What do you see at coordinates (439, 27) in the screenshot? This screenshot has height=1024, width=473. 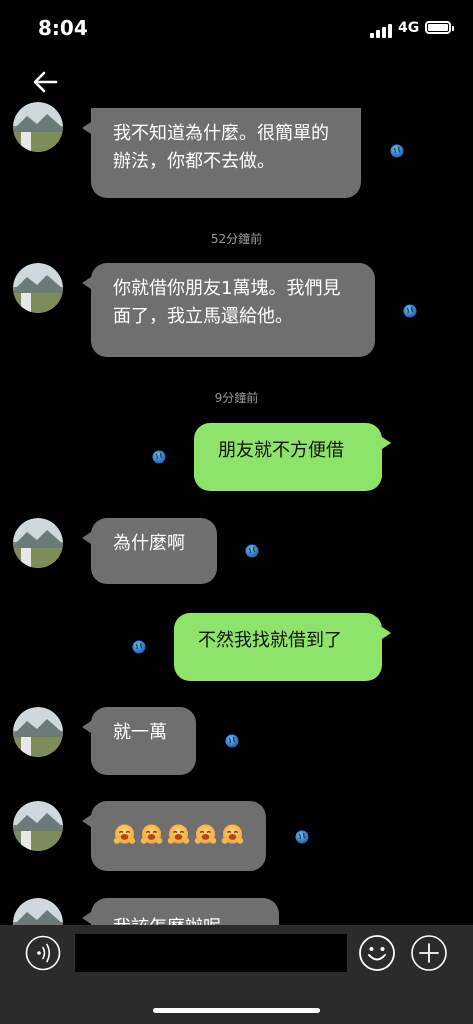 I see `battery-icon` at bounding box center [439, 27].